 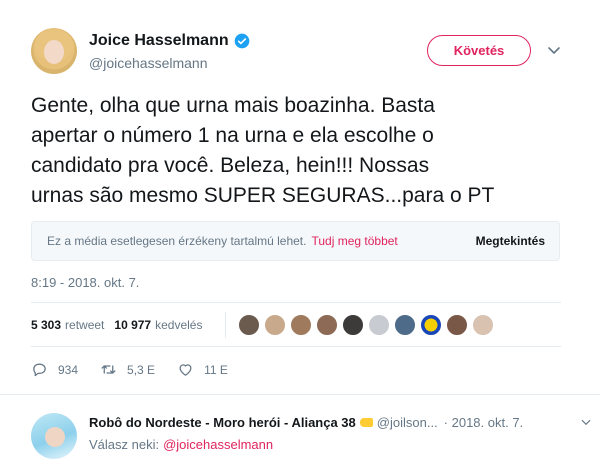 What do you see at coordinates (510, 241) in the screenshot?
I see `view-media-button: Megtekintés` at bounding box center [510, 241].